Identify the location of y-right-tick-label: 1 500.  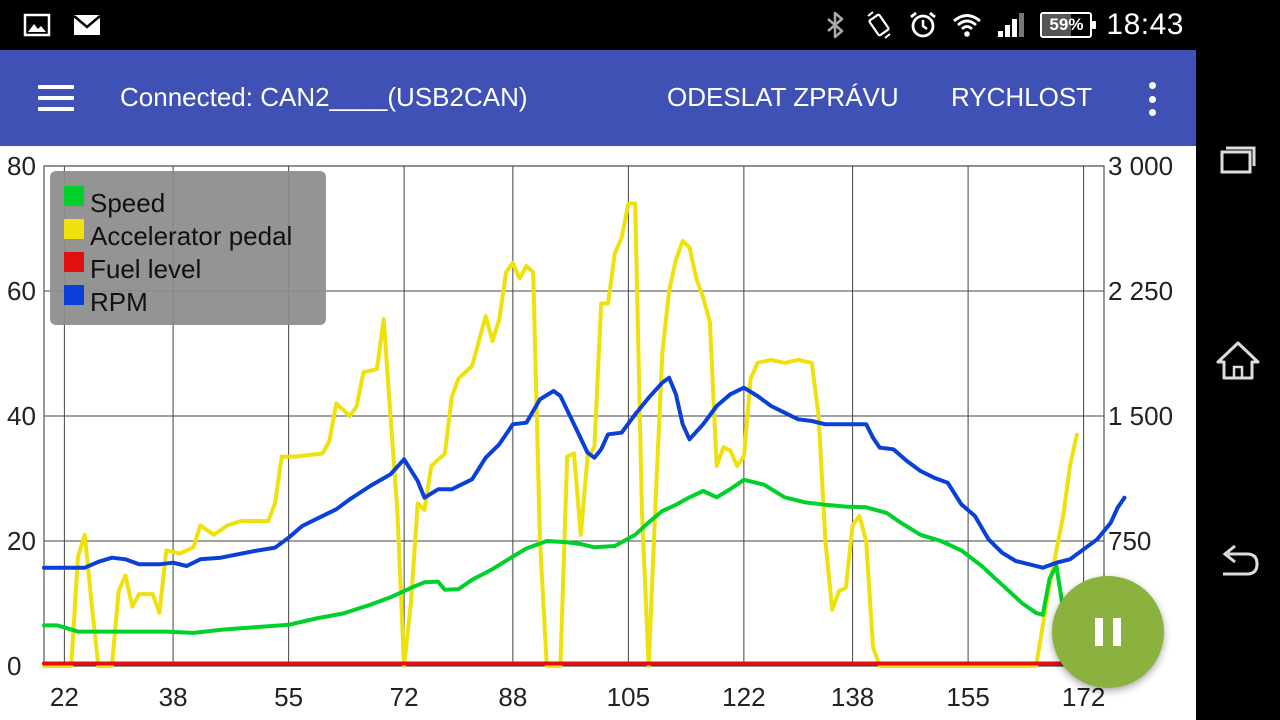
(1140, 416).